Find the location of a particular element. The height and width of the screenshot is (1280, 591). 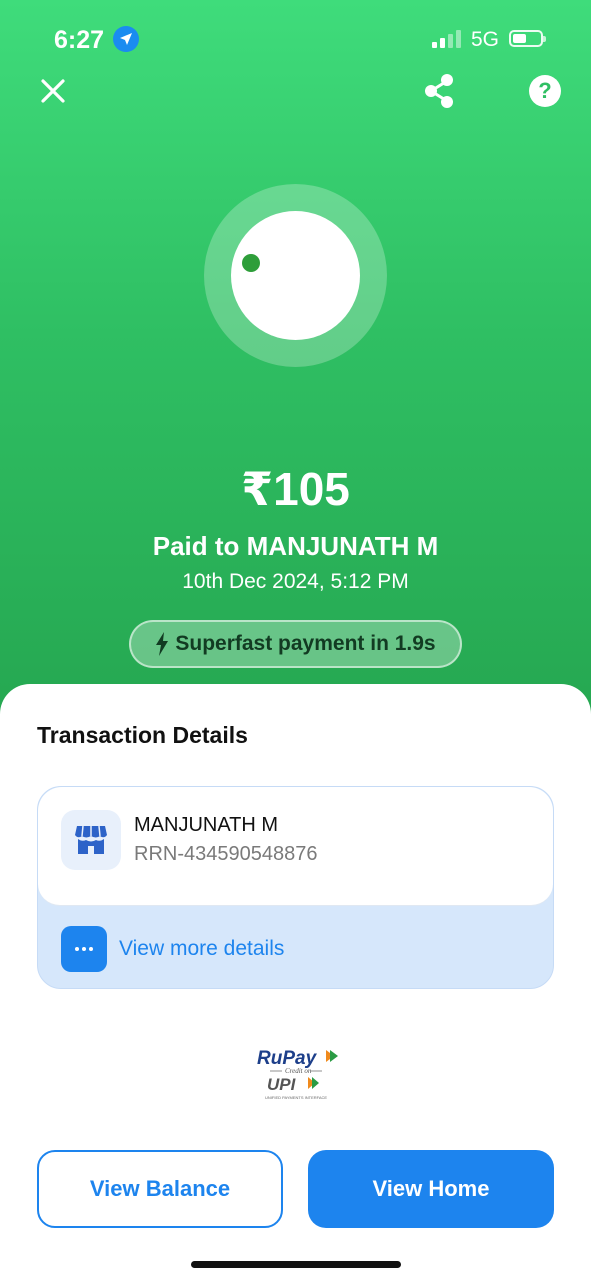

share-icon is located at coordinates (439, 91).